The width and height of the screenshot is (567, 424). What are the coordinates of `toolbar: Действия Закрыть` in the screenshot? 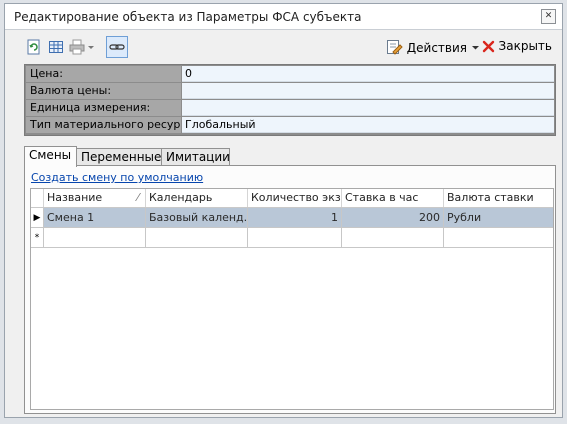 It's located at (288, 47).